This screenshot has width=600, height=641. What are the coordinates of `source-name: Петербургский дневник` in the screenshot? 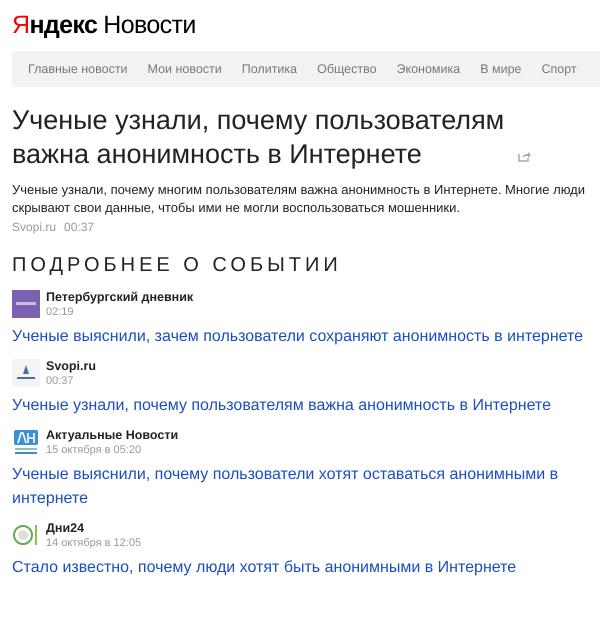 It's located at (120, 297).